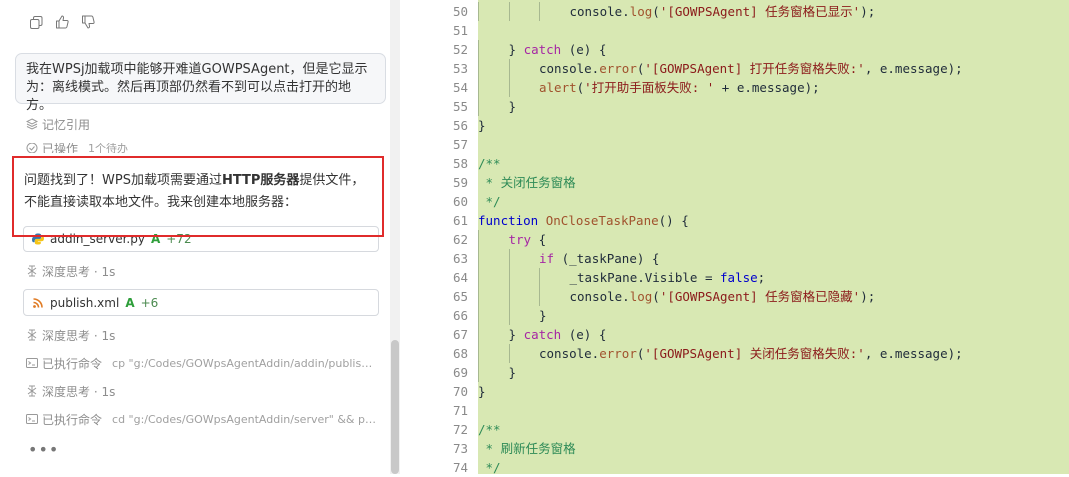 The width and height of the screenshot is (1069, 477). I want to click on code-line: 65 console.log('[GOWPSAgent] 任务窗格已隐藏');, so click(739, 296).